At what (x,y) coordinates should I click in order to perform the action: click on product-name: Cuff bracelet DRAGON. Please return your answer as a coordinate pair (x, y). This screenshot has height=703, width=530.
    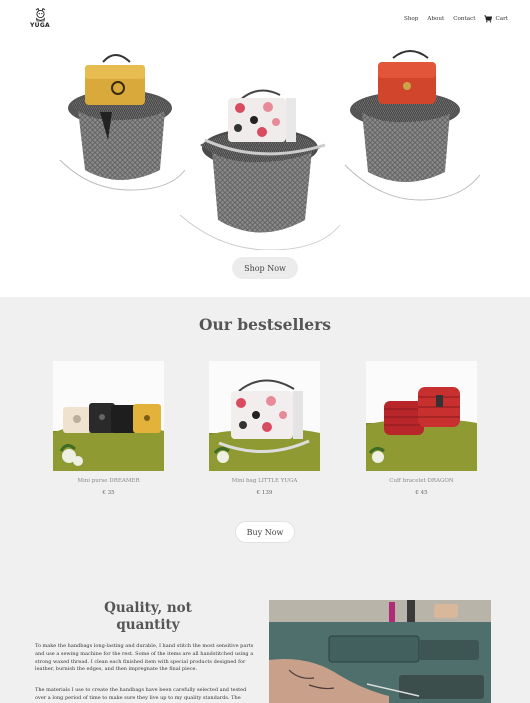
    Looking at the image, I should click on (421, 481).